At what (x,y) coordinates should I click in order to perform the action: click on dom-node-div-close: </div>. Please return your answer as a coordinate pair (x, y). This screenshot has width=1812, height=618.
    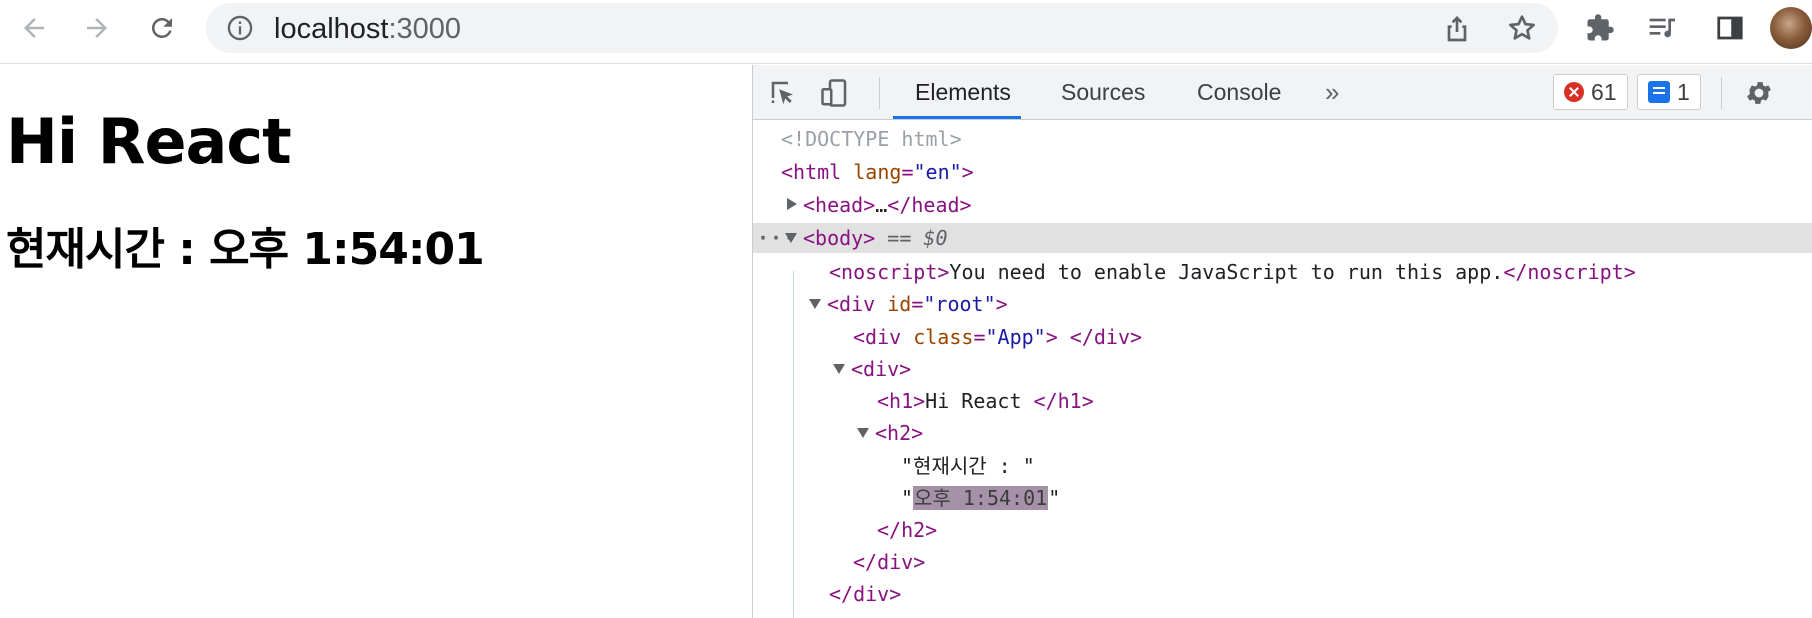
    Looking at the image, I should click on (1282, 562).